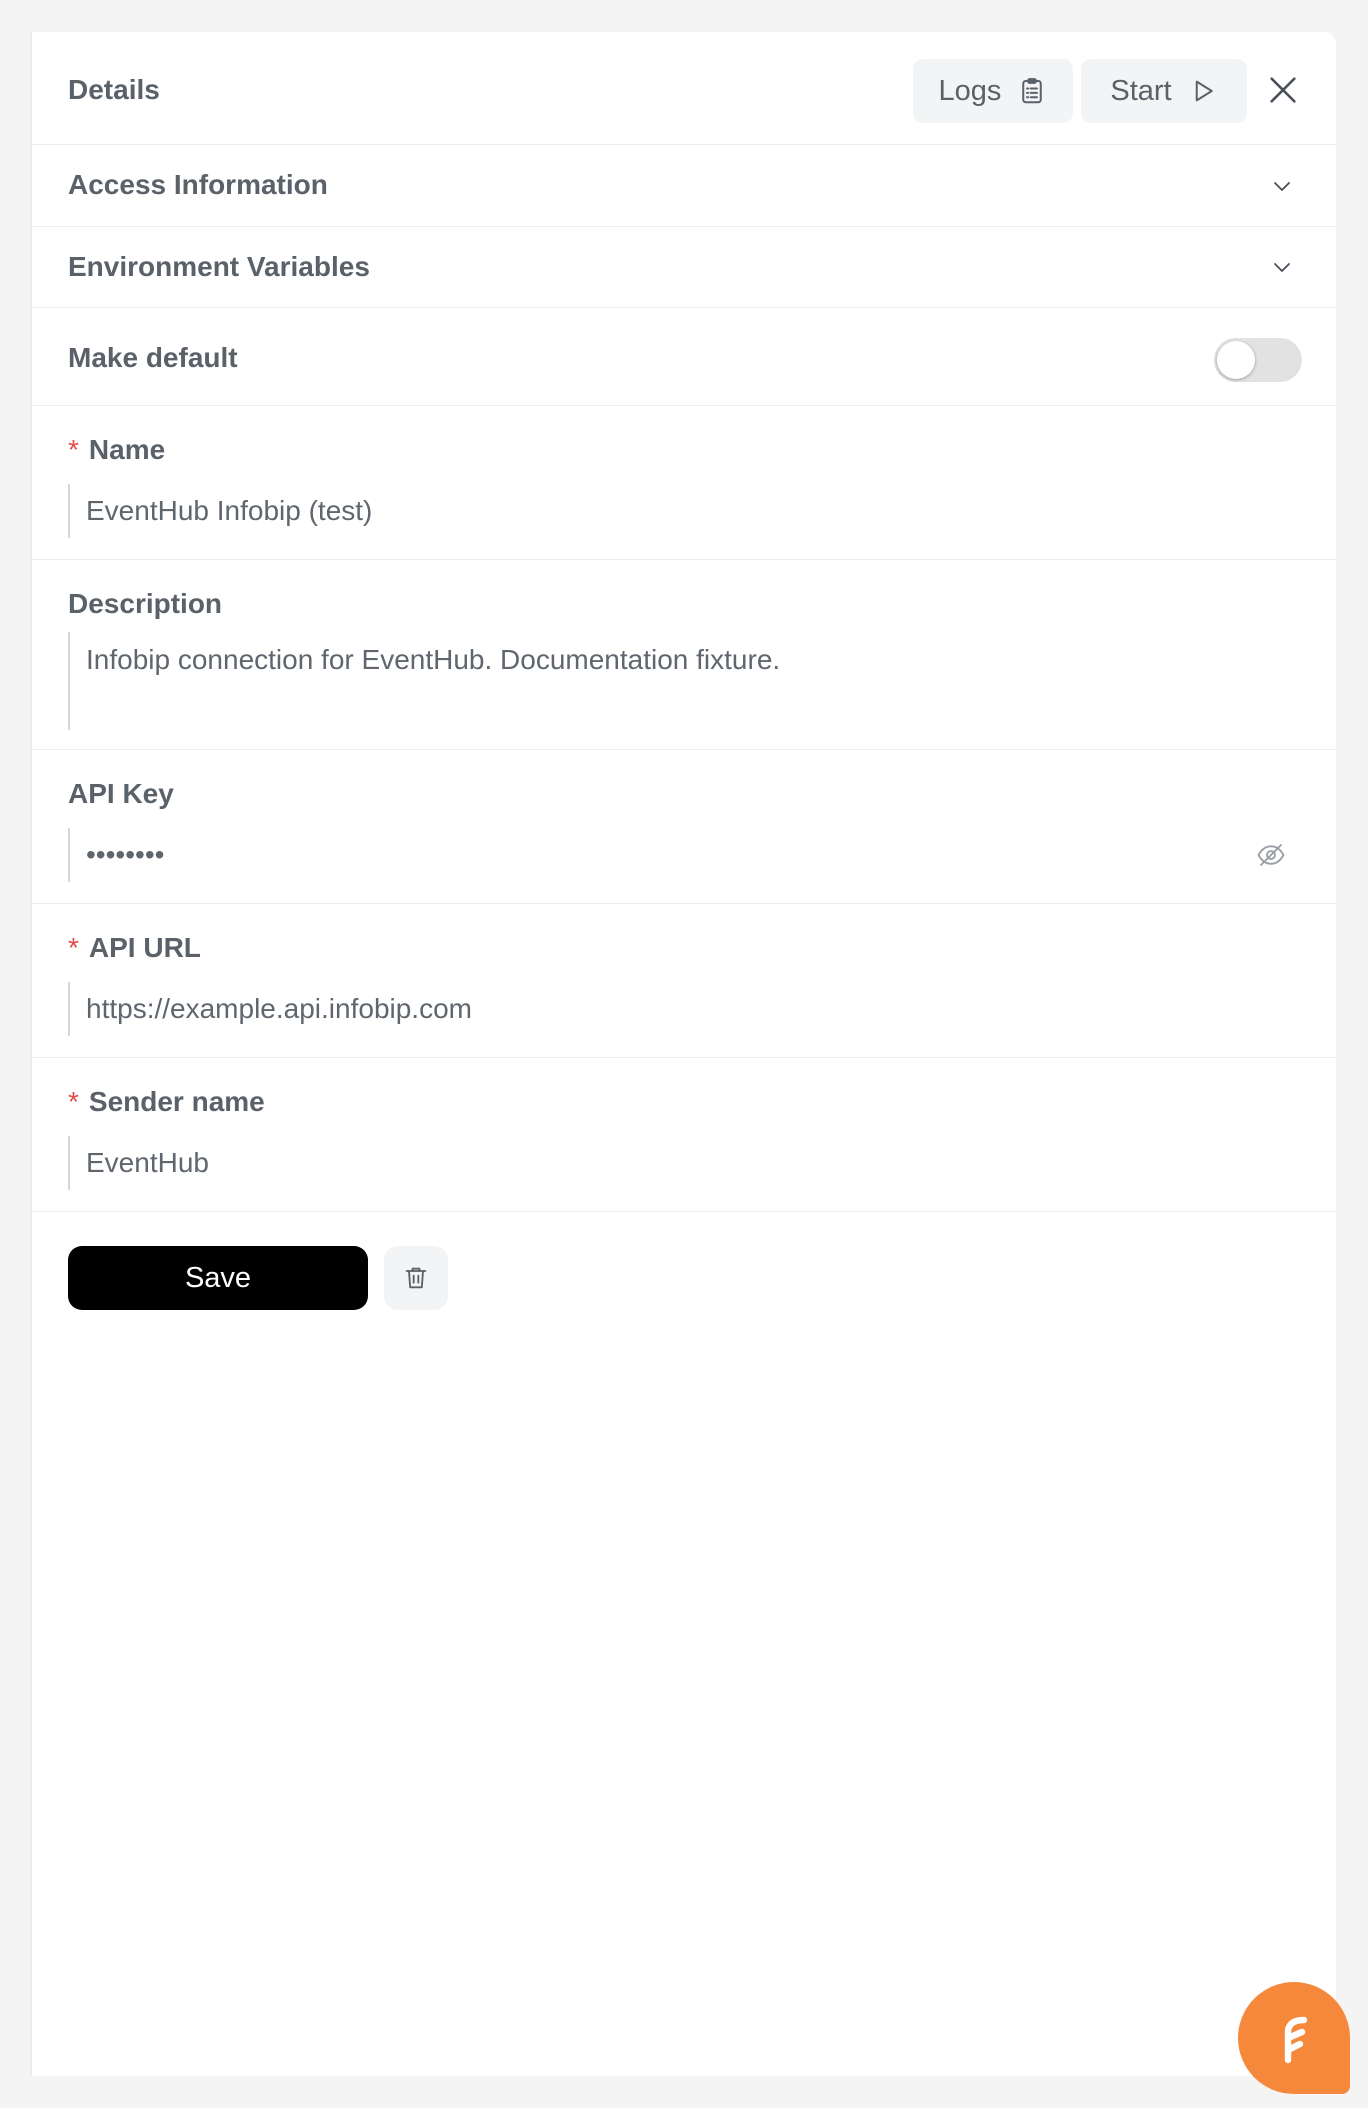  Describe the element at coordinates (685, 511) in the screenshot. I see `name-input: EventHub Infobip (test)` at that location.